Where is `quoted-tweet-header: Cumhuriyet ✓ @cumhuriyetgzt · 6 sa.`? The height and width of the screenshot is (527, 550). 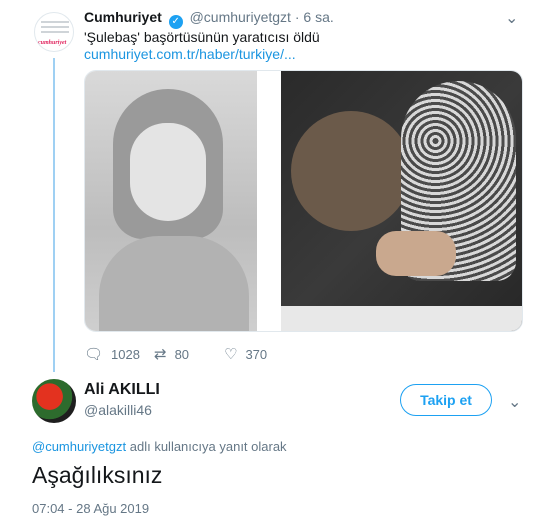
quoted-tweet-header: Cumhuriyet ✓ @cumhuriyetgzt · 6 sa. is located at coordinates (209, 19).